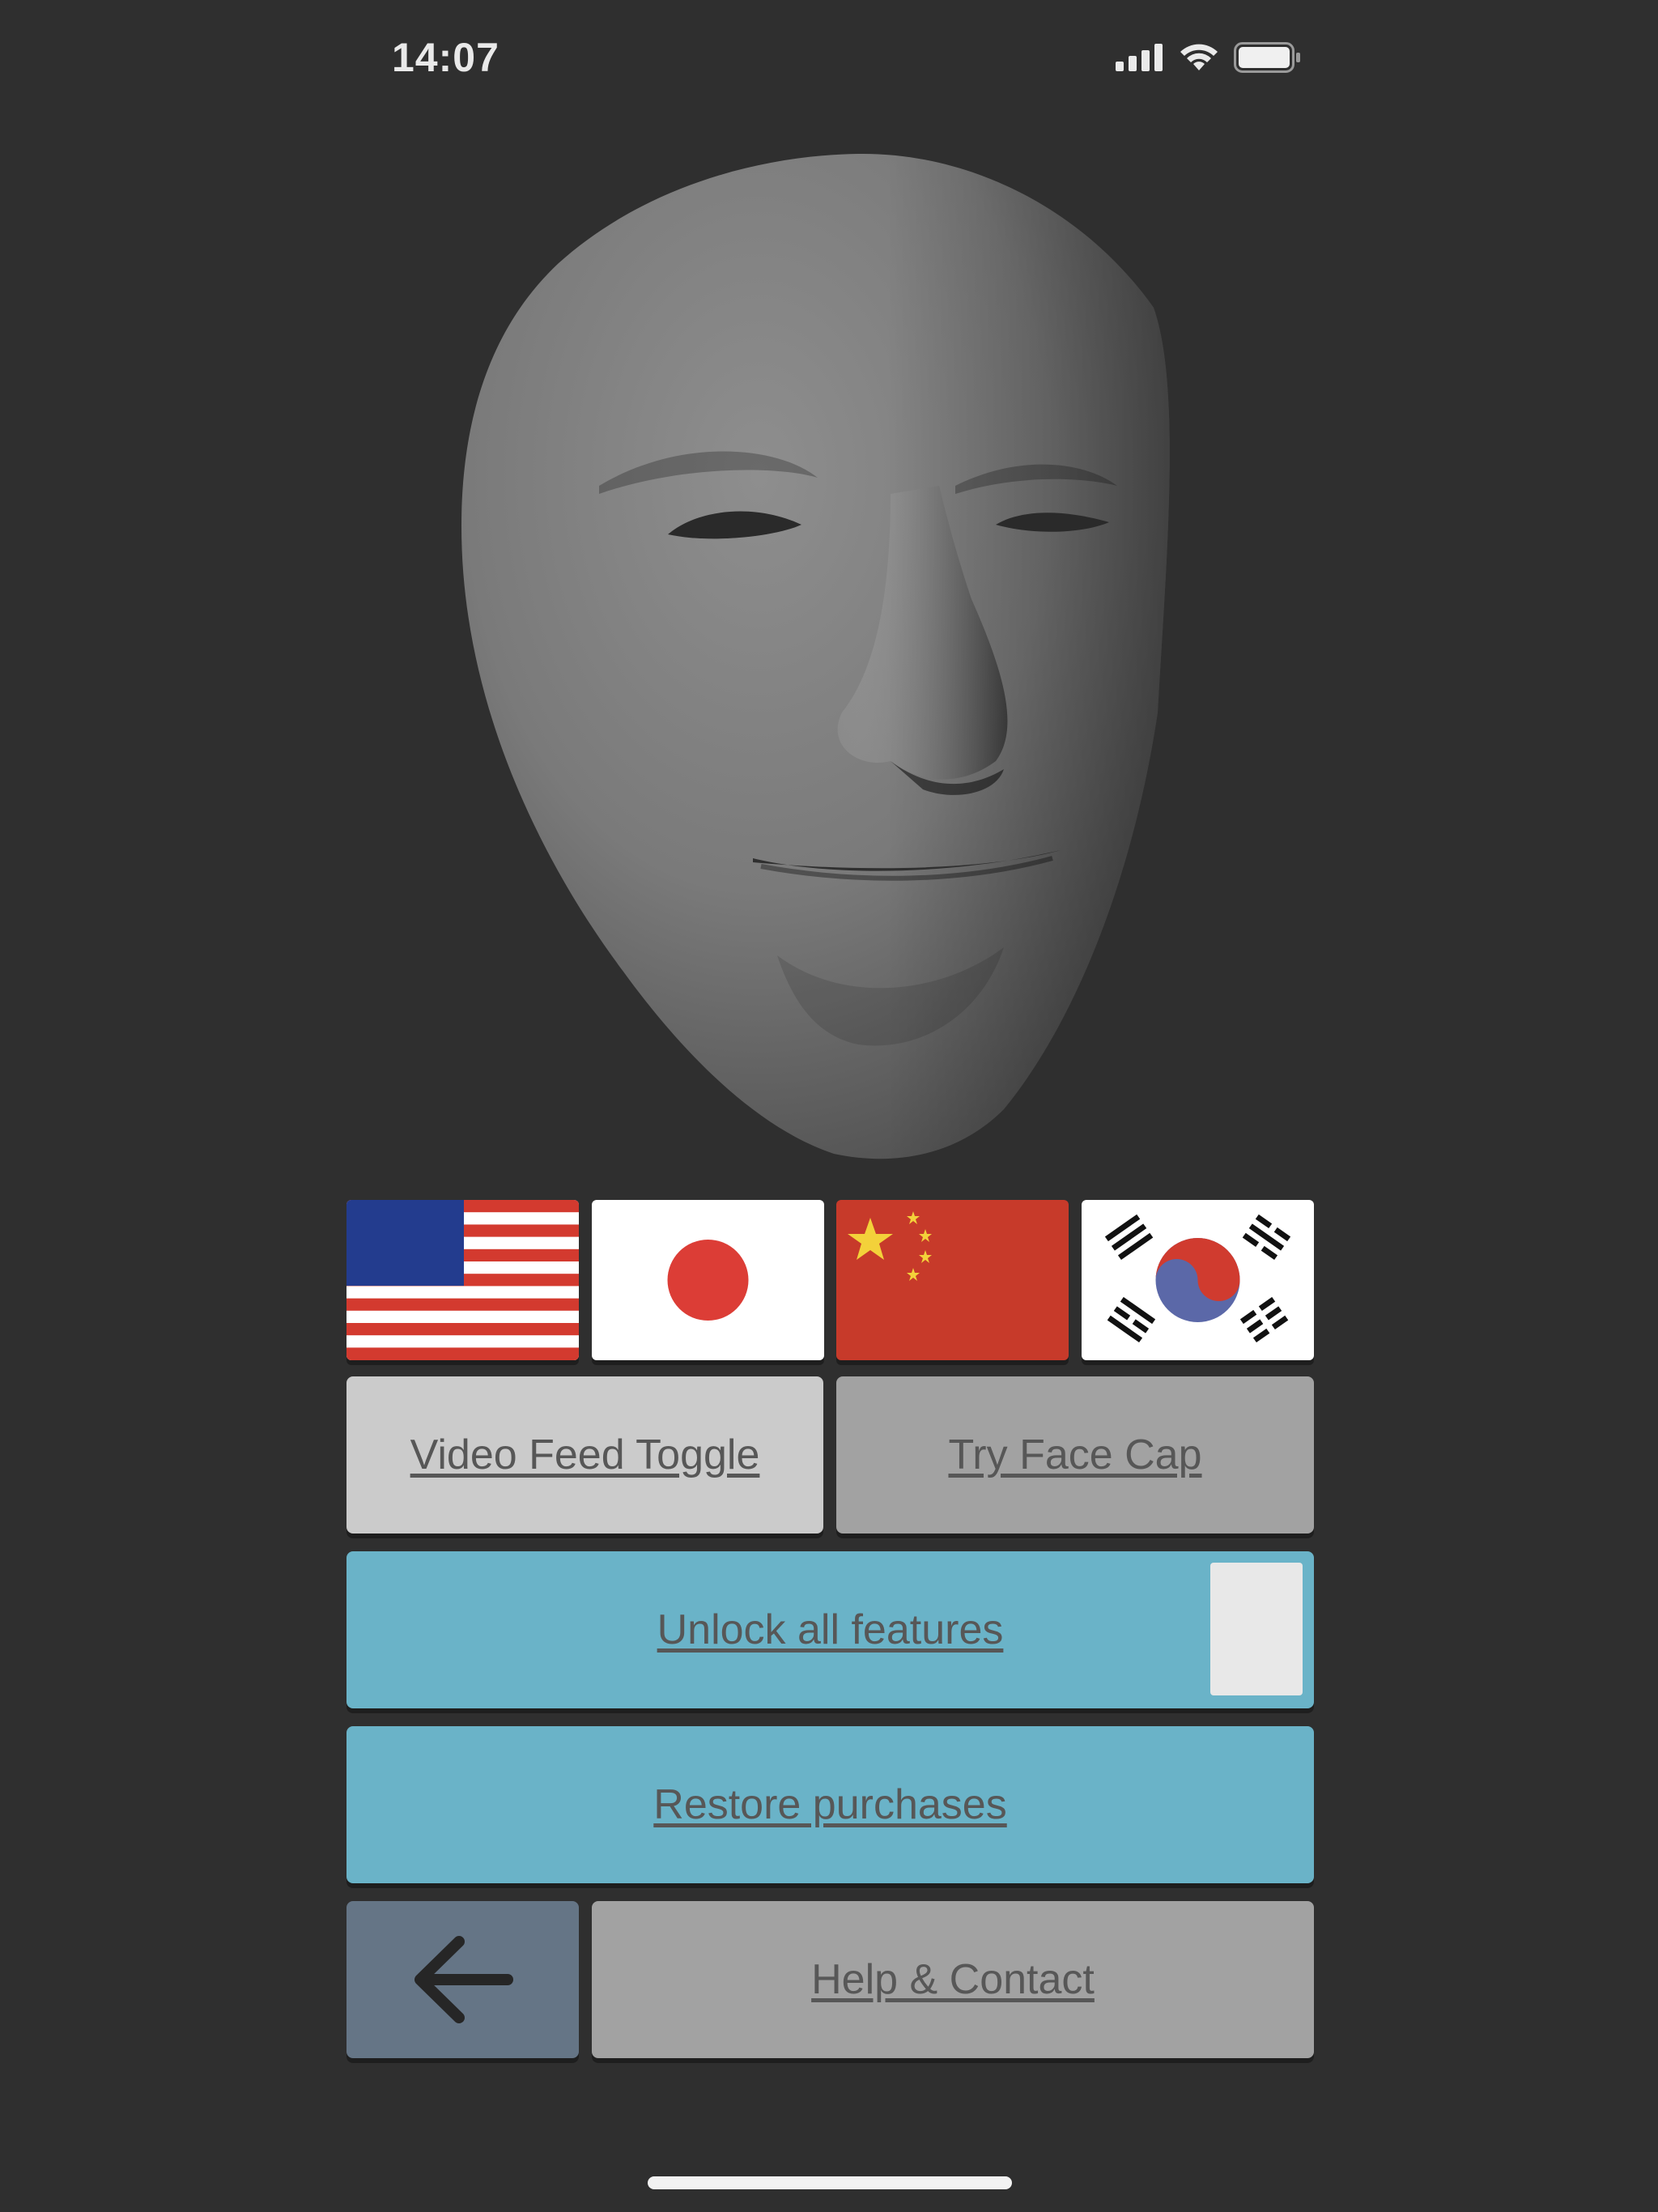 The image size is (1658, 2212). Describe the element at coordinates (1139, 57) in the screenshot. I see `cellular-signal-icon` at that location.